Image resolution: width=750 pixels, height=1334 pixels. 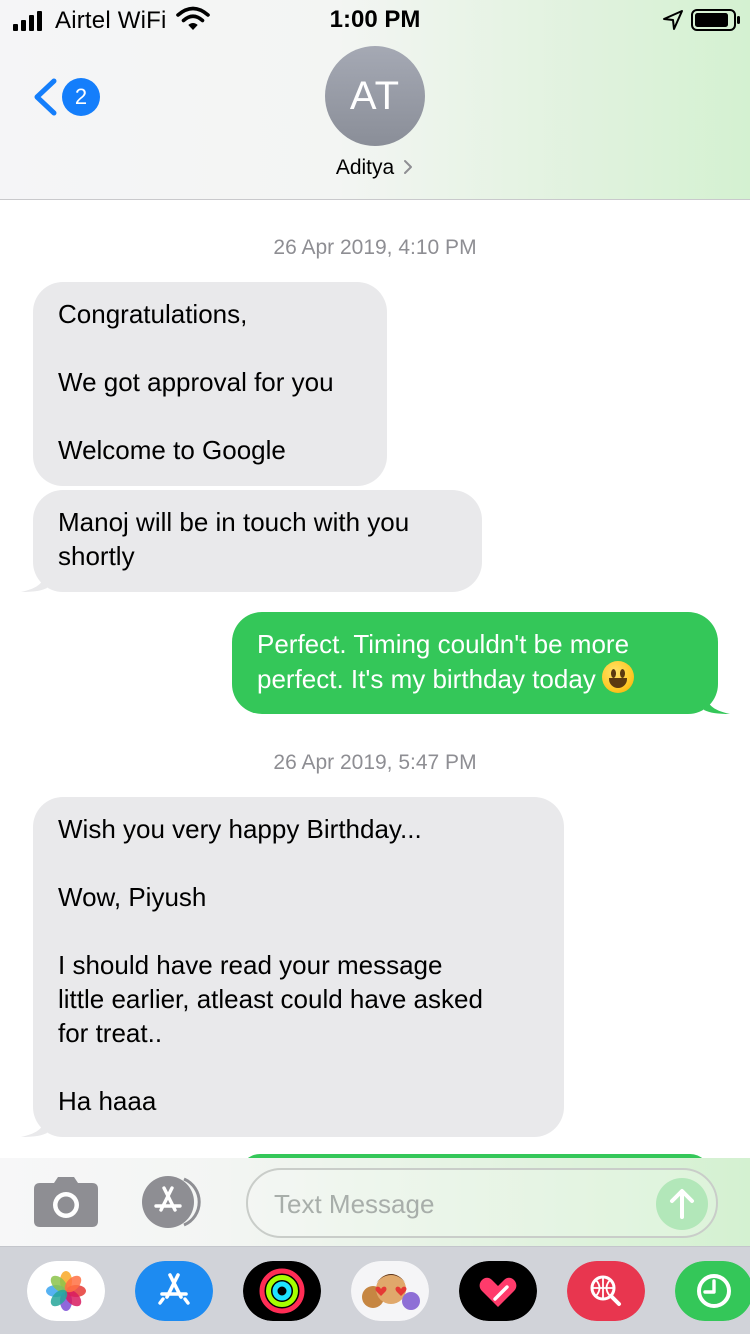 I want to click on grinning-face-emoji, so click(x=617, y=677).